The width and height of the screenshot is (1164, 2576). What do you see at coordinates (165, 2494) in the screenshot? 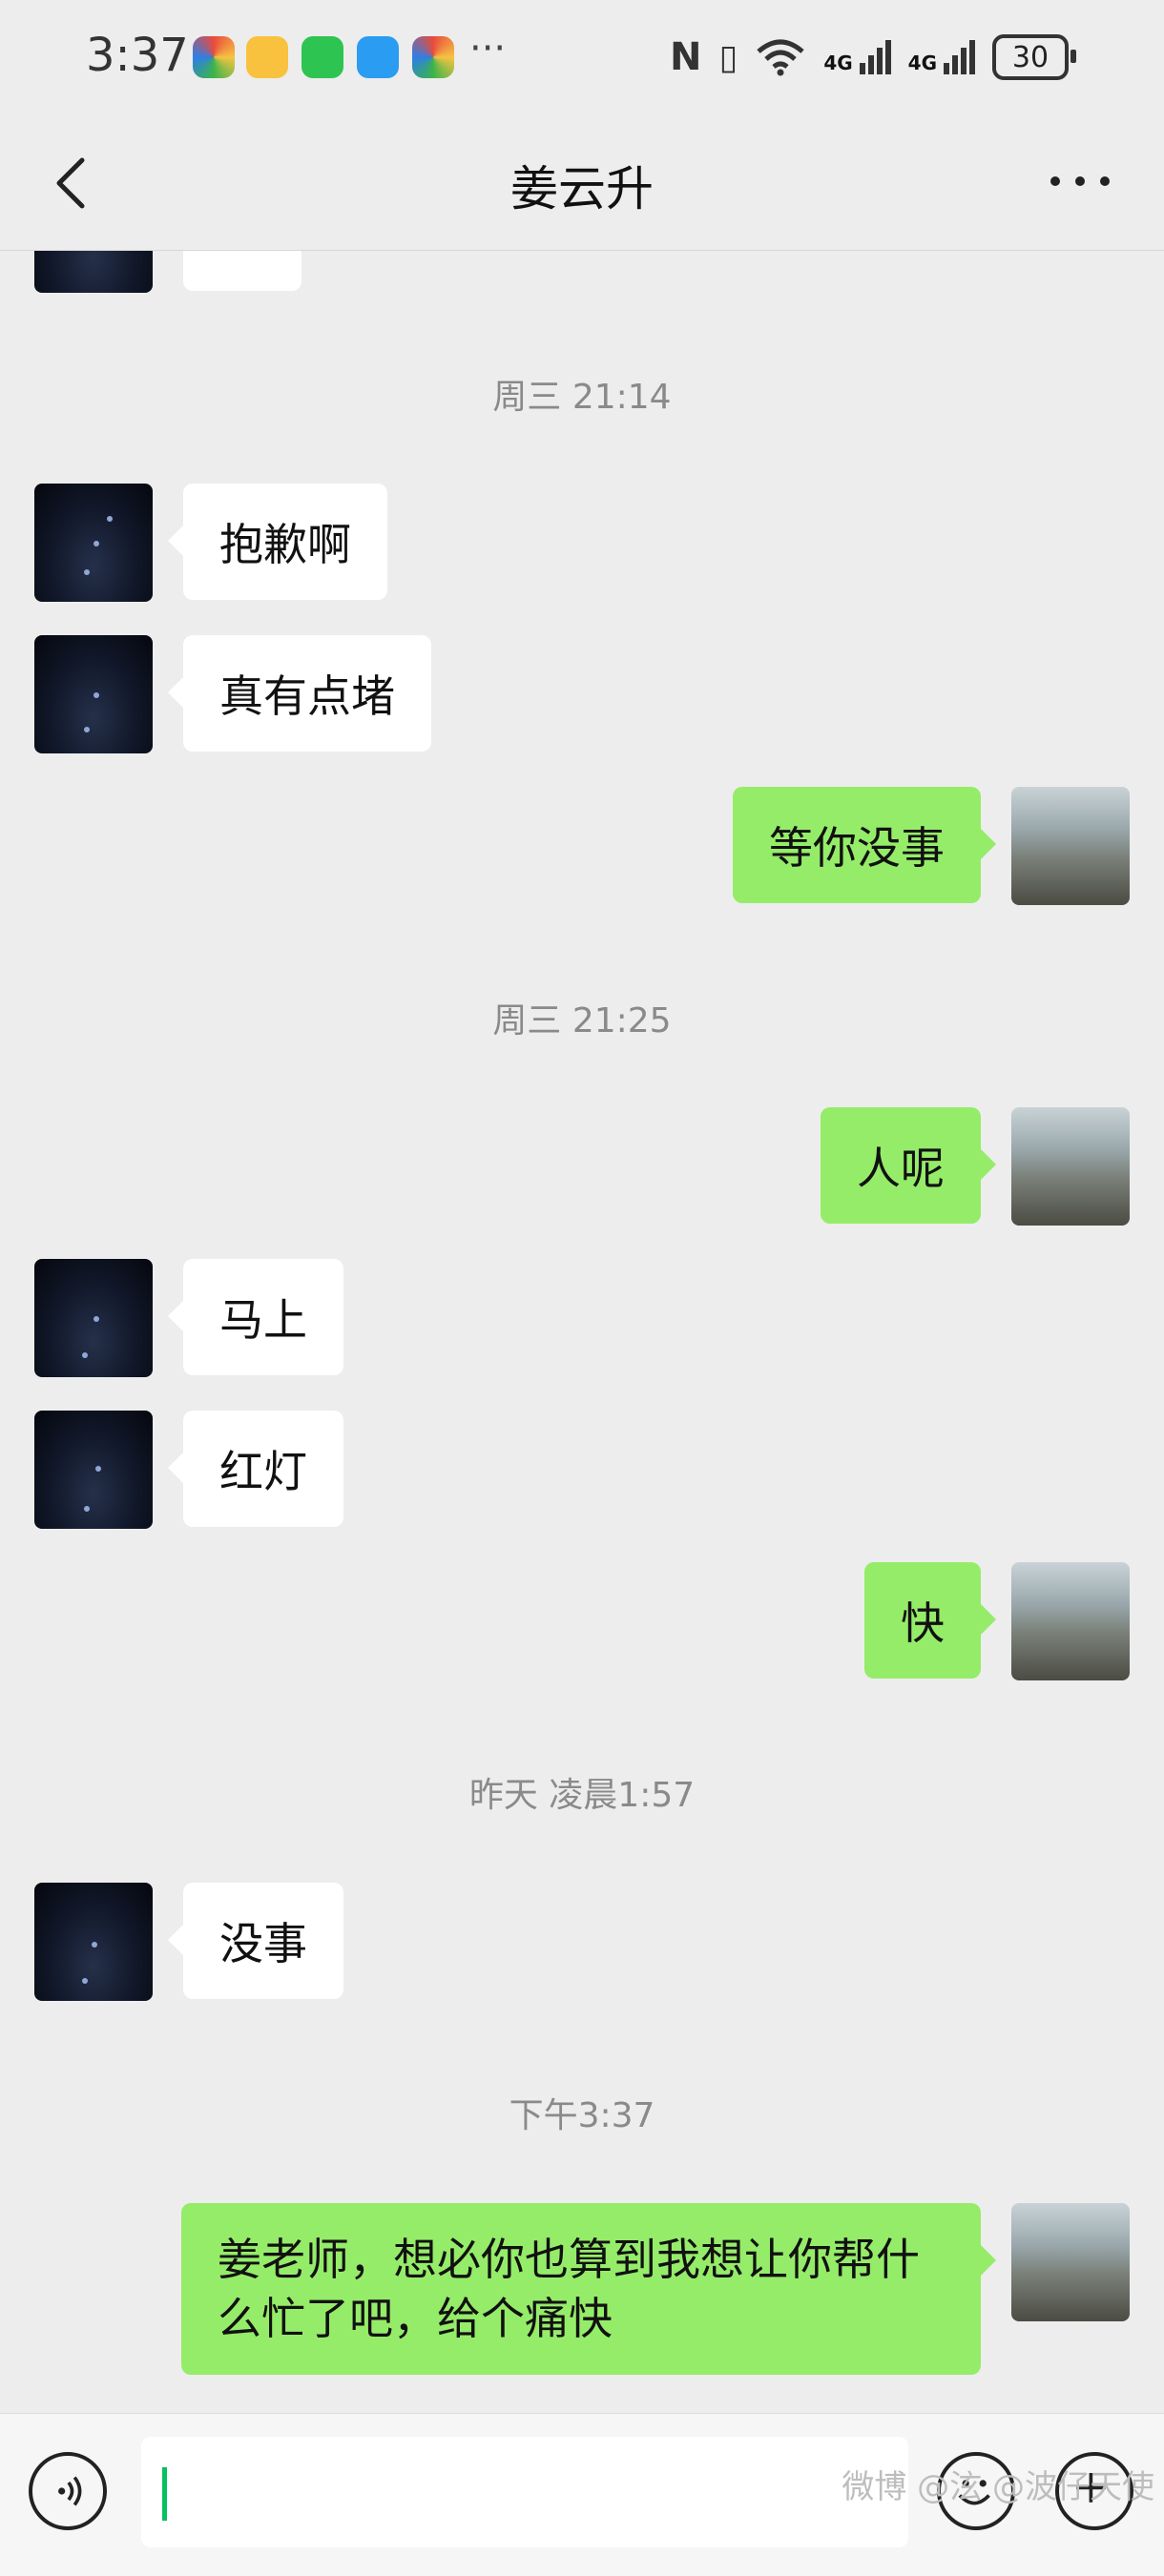
I see `text-cursor` at bounding box center [165, 2494].